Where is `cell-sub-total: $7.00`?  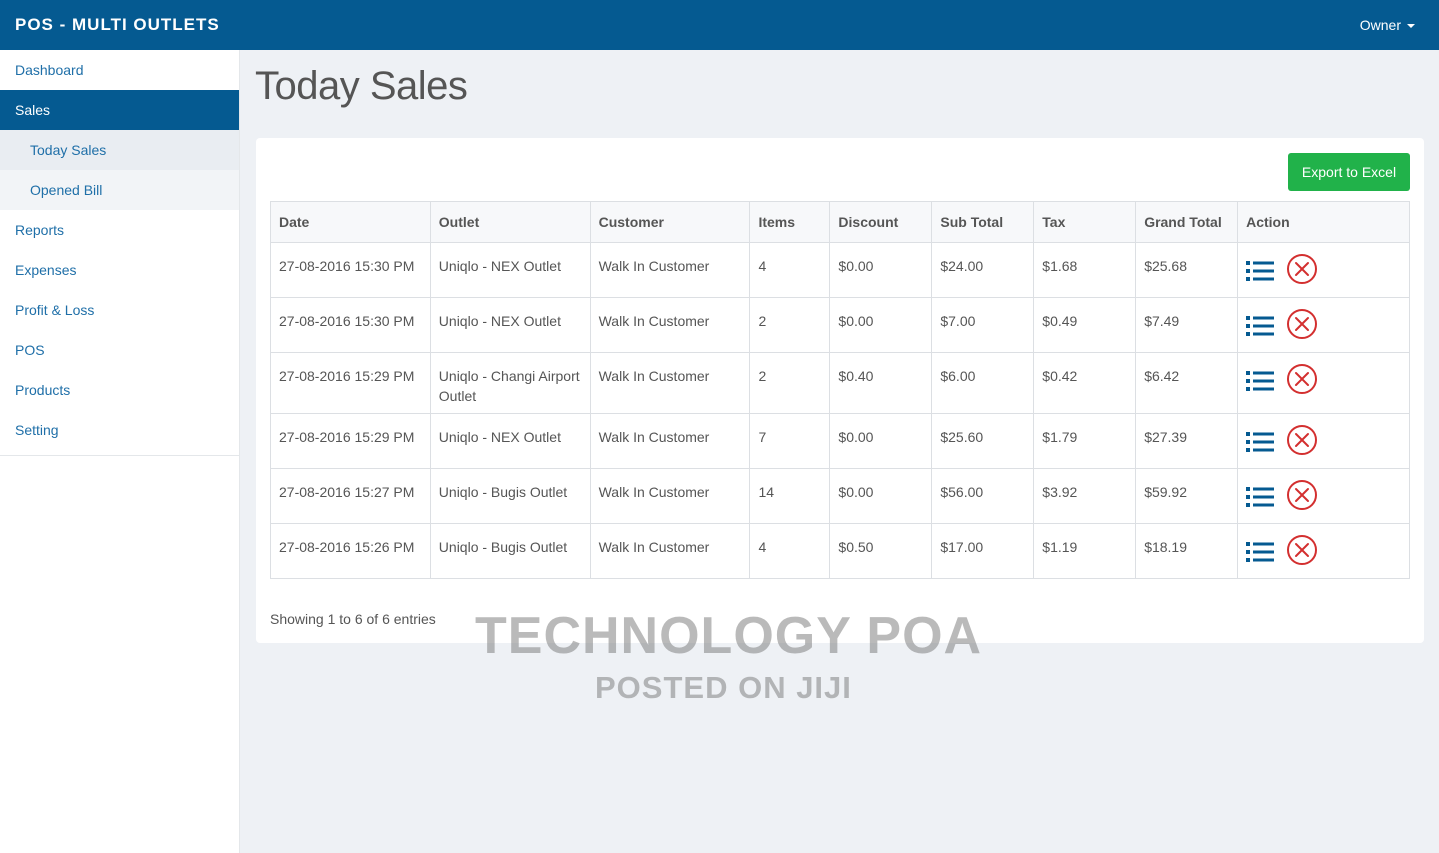 cell-sub-total: $7.00 is located at coordinates (983, 325).